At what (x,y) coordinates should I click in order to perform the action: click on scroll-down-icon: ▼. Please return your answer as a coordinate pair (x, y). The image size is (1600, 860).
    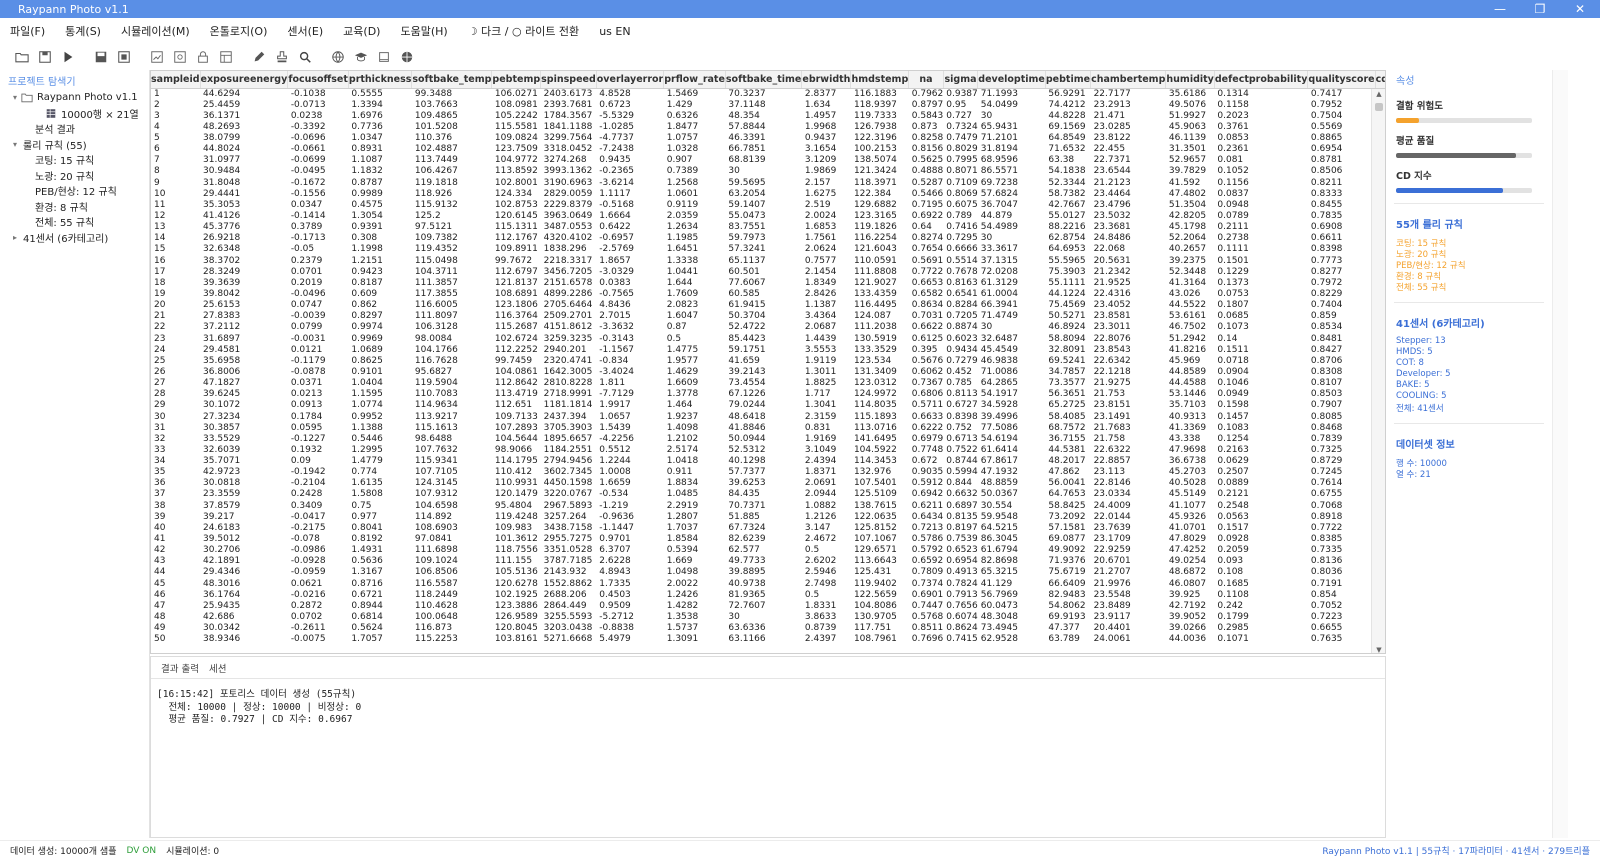
    Looking at the image, I should click on (1378, 649).